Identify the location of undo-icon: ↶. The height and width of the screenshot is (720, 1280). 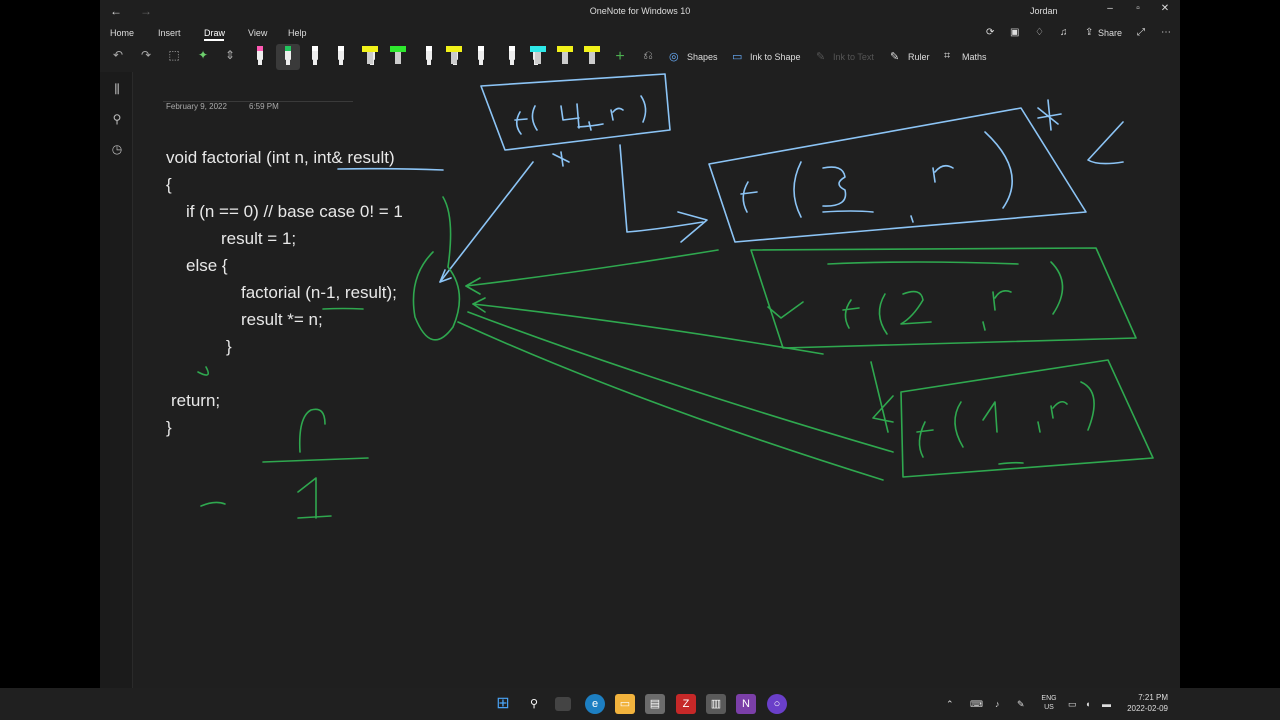
(118, 57).